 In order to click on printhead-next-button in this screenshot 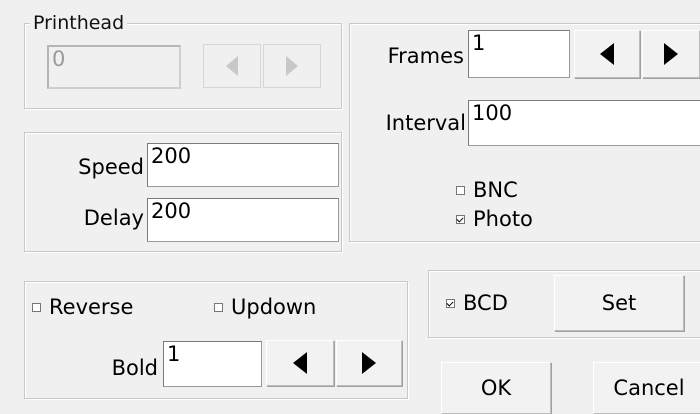, I will do `click(292, 66)`.